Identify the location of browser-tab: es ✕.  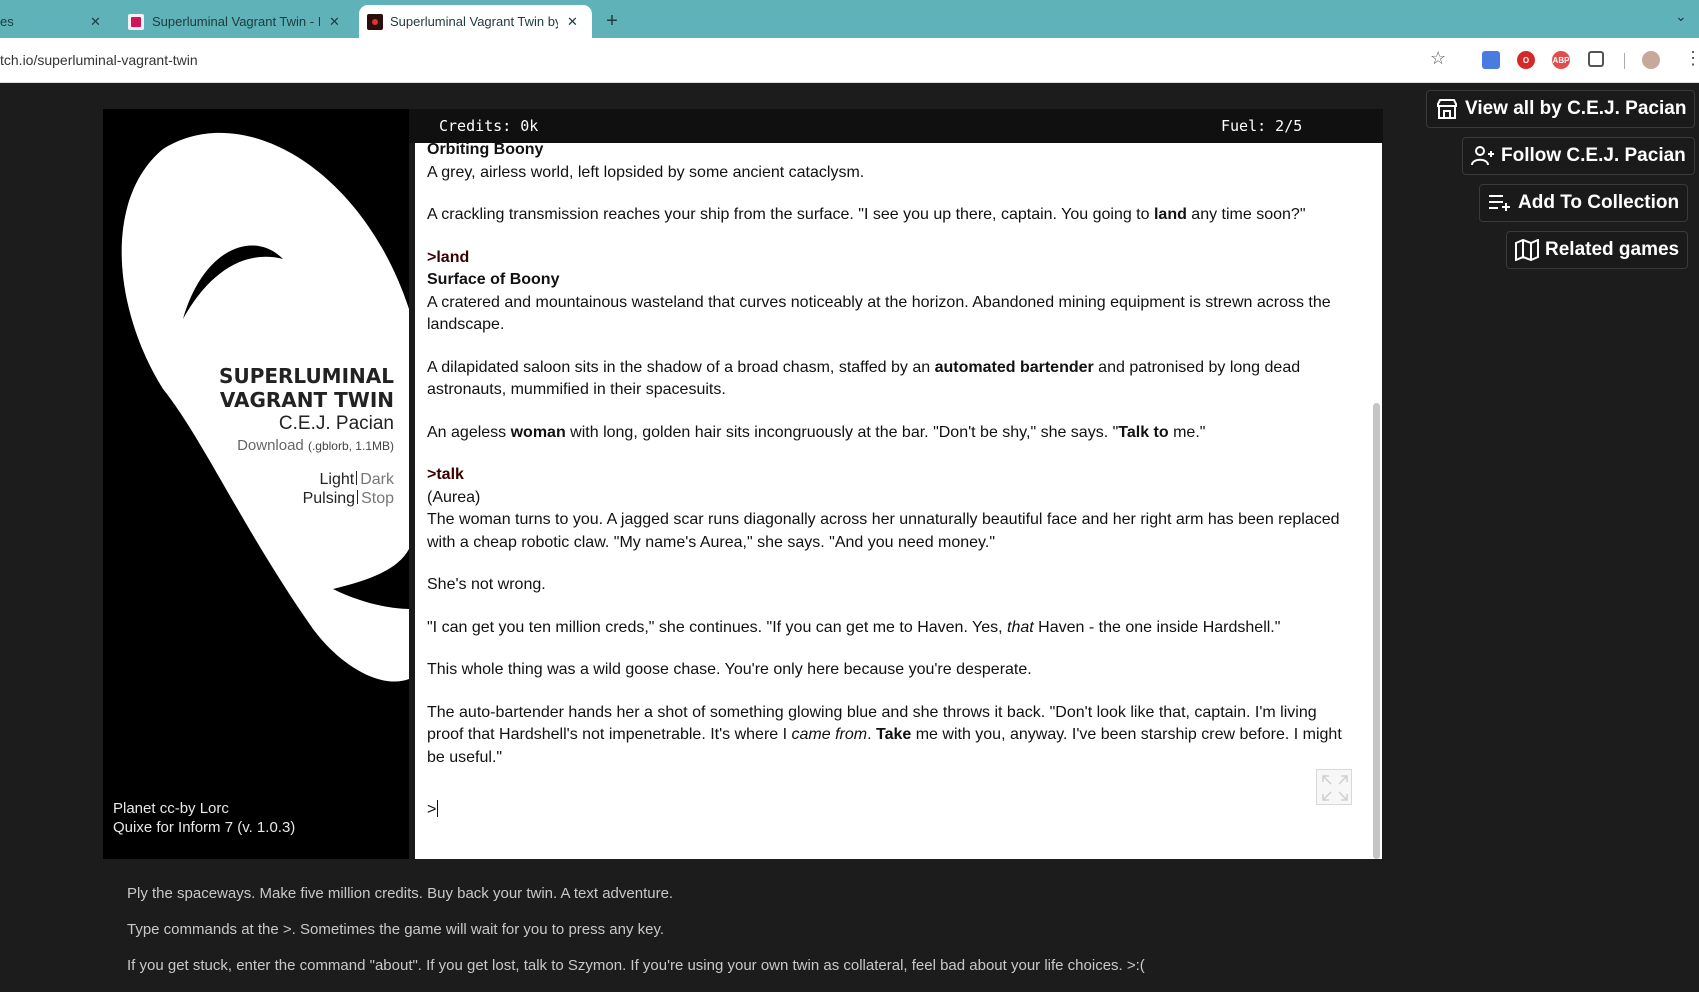
(56, 21).